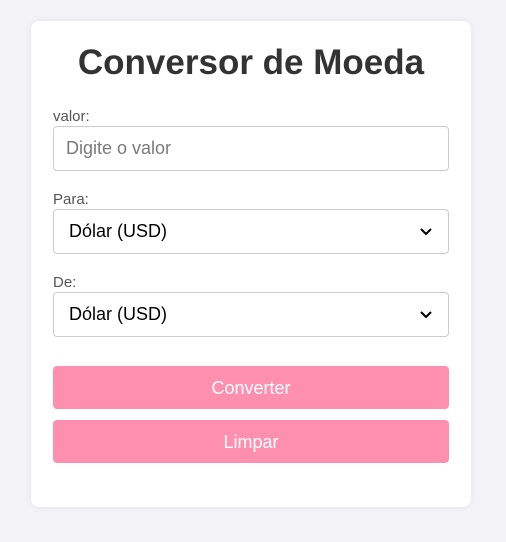 The width and height of the screenshot is (506, 542). What do you see at coordinates (118, 231) in the screenshot?
I see `para-select-value: Dólar (USD)` at bounding box center [118, 231].